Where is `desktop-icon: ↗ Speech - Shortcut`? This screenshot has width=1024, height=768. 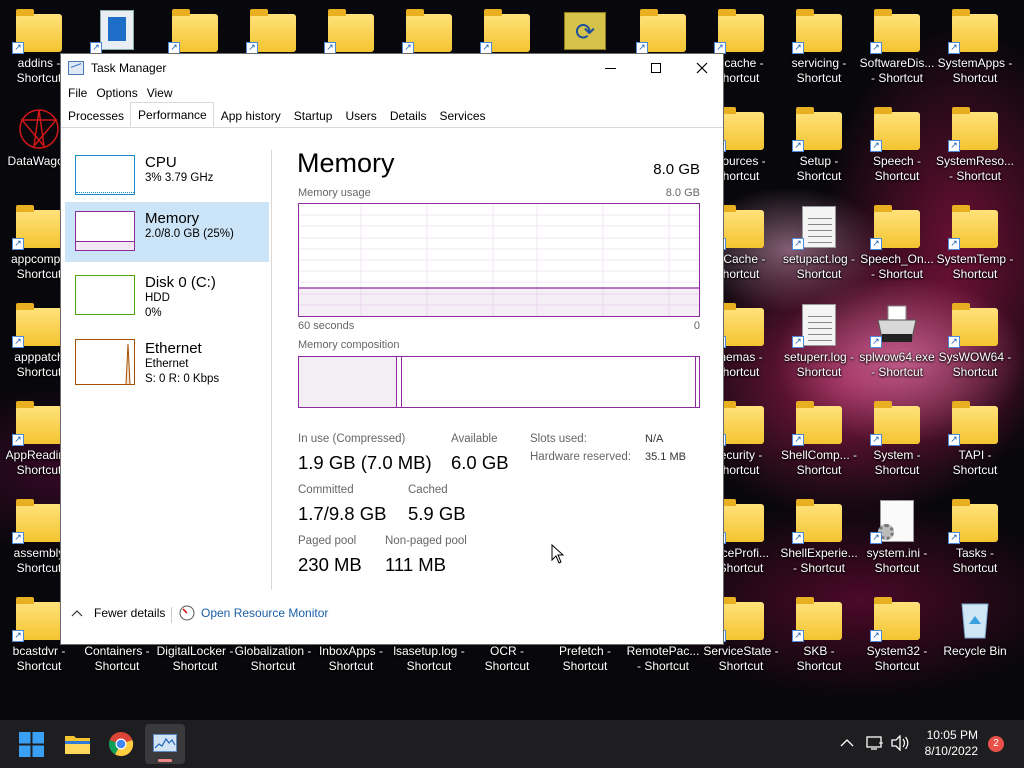 desktop-icon: ↗ Speech - Shortcut is located at coordinates (897, 150).